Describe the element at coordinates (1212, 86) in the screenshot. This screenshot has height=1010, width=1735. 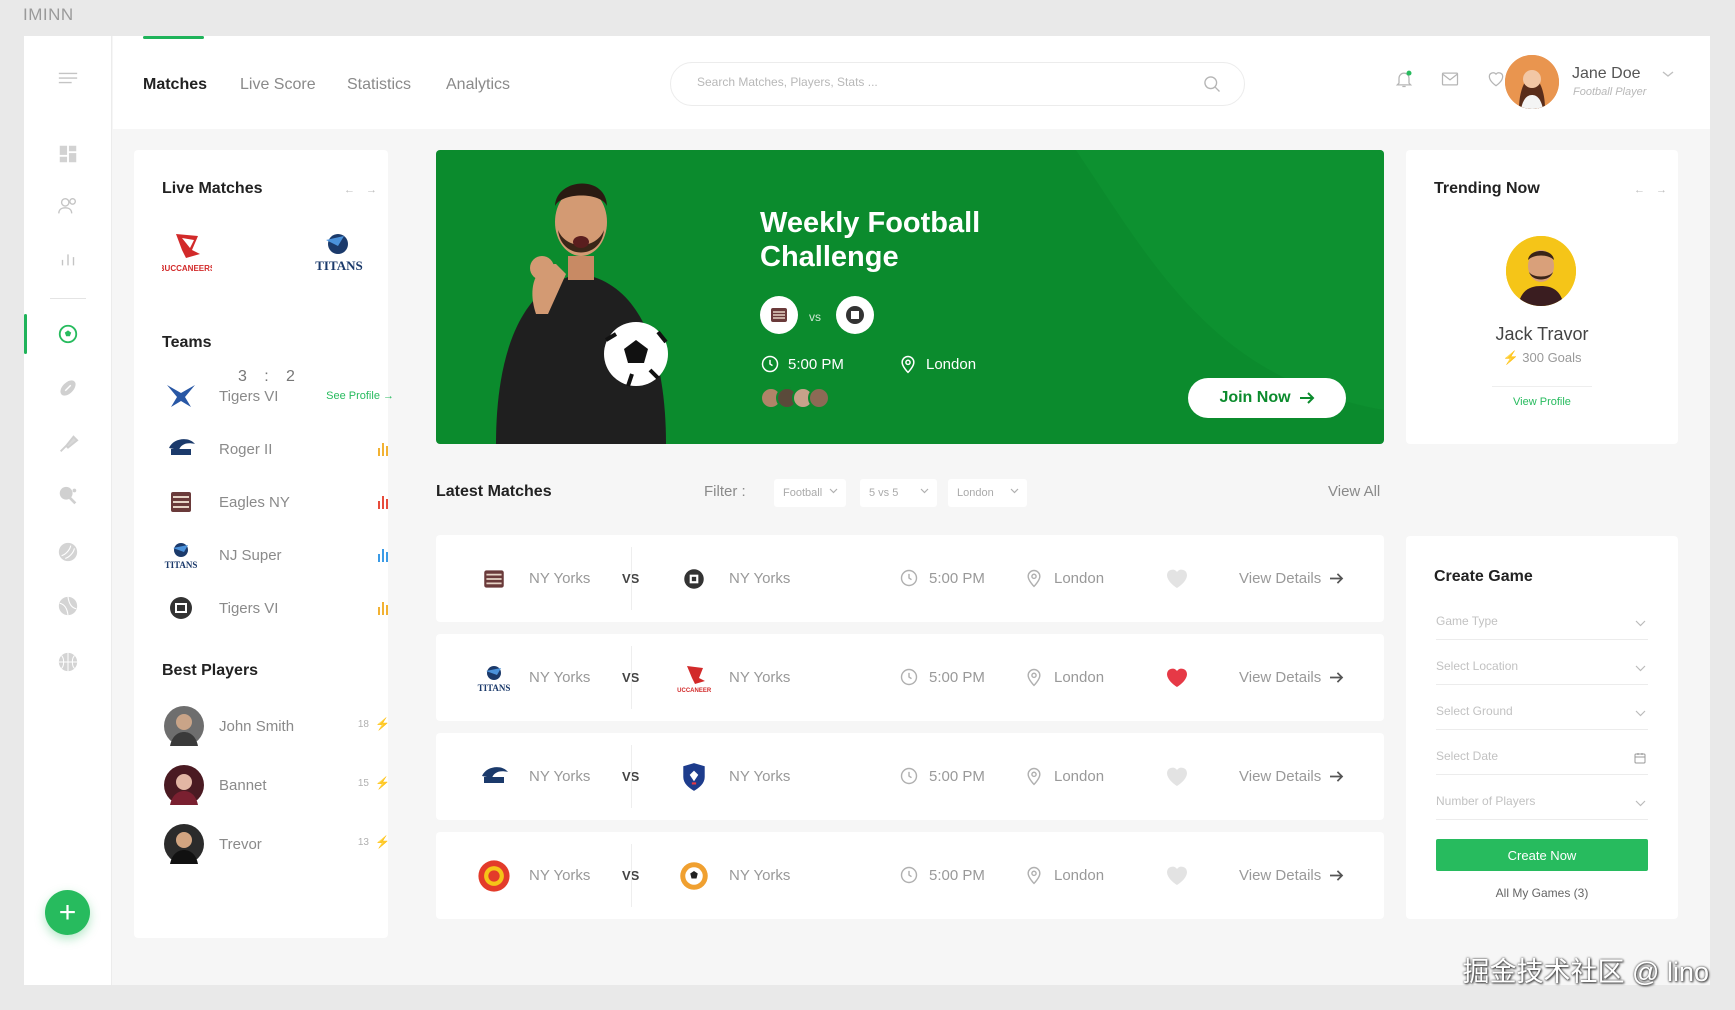
I see `search-icon` at that location.